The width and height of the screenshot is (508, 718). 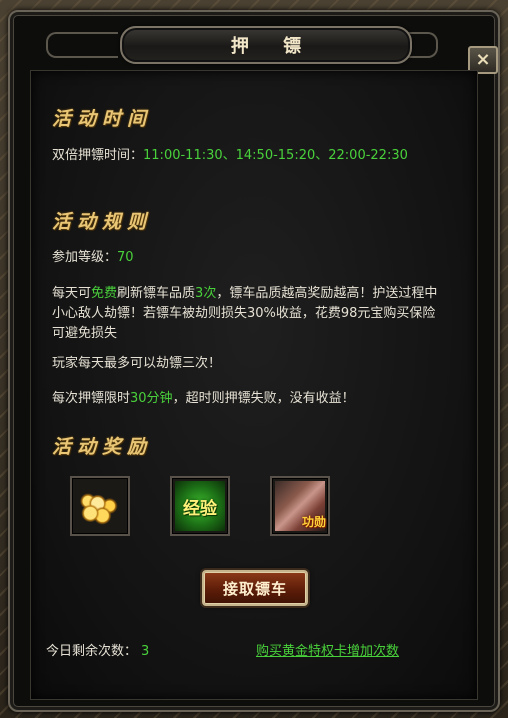 What do you see at coordinates (125, 257) in the screenshot?
I see `level-value: 70` at bounding box center [125, 257].